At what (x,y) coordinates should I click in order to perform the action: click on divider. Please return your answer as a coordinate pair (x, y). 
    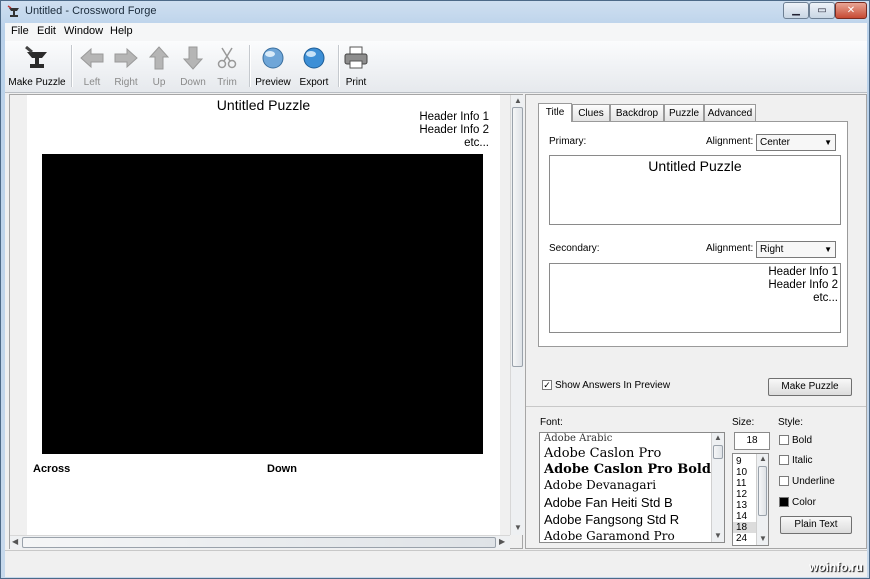
    Looking at the image, I should click on (696, 406).